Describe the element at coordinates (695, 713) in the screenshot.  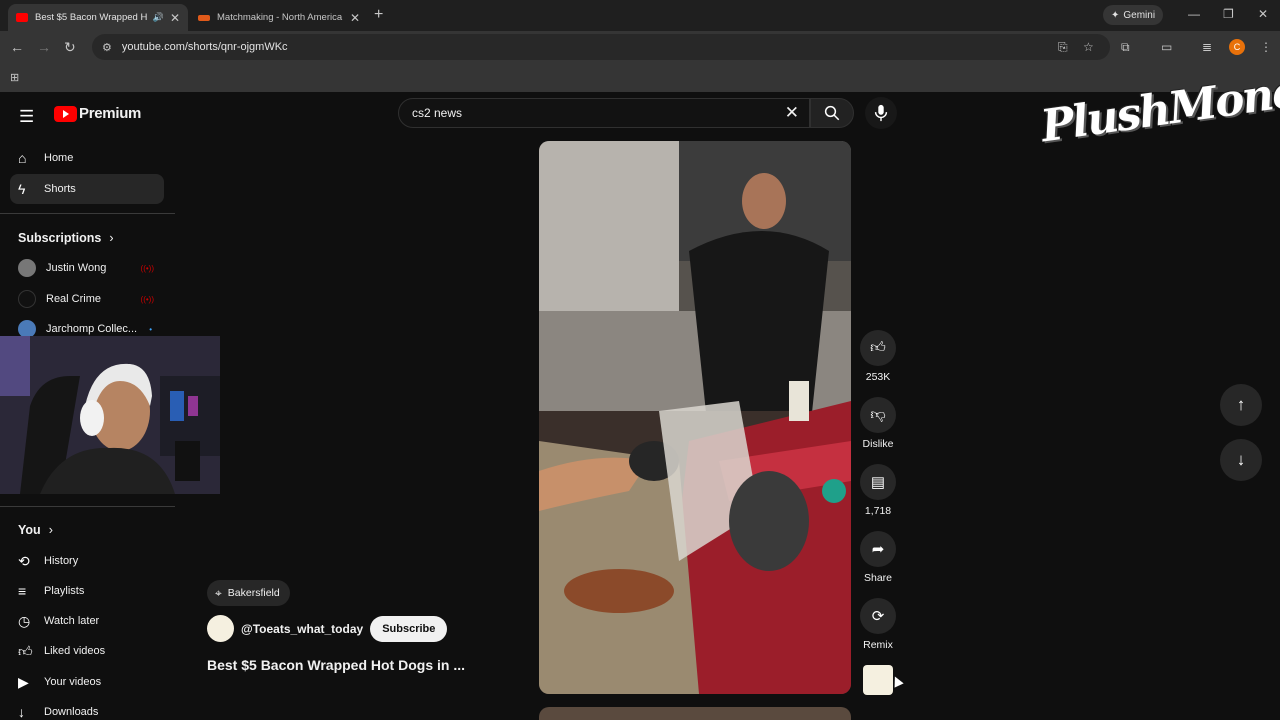
I see `next-short-preview` at that location.